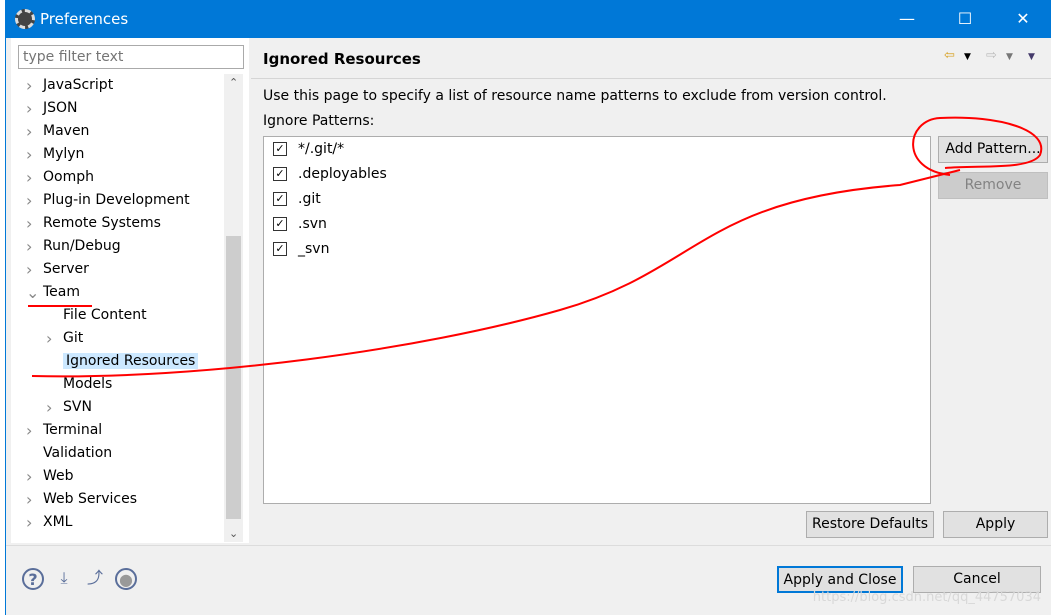 The width and height of the screenshot is (1051, 615). I want to click on title-bar: Preferences — ☐ ✕, so click(528, 19).